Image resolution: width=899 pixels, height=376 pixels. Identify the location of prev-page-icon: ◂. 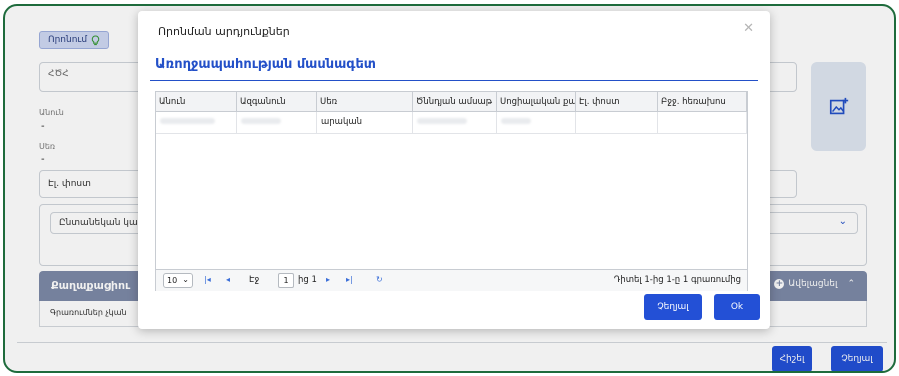
(228, 279).